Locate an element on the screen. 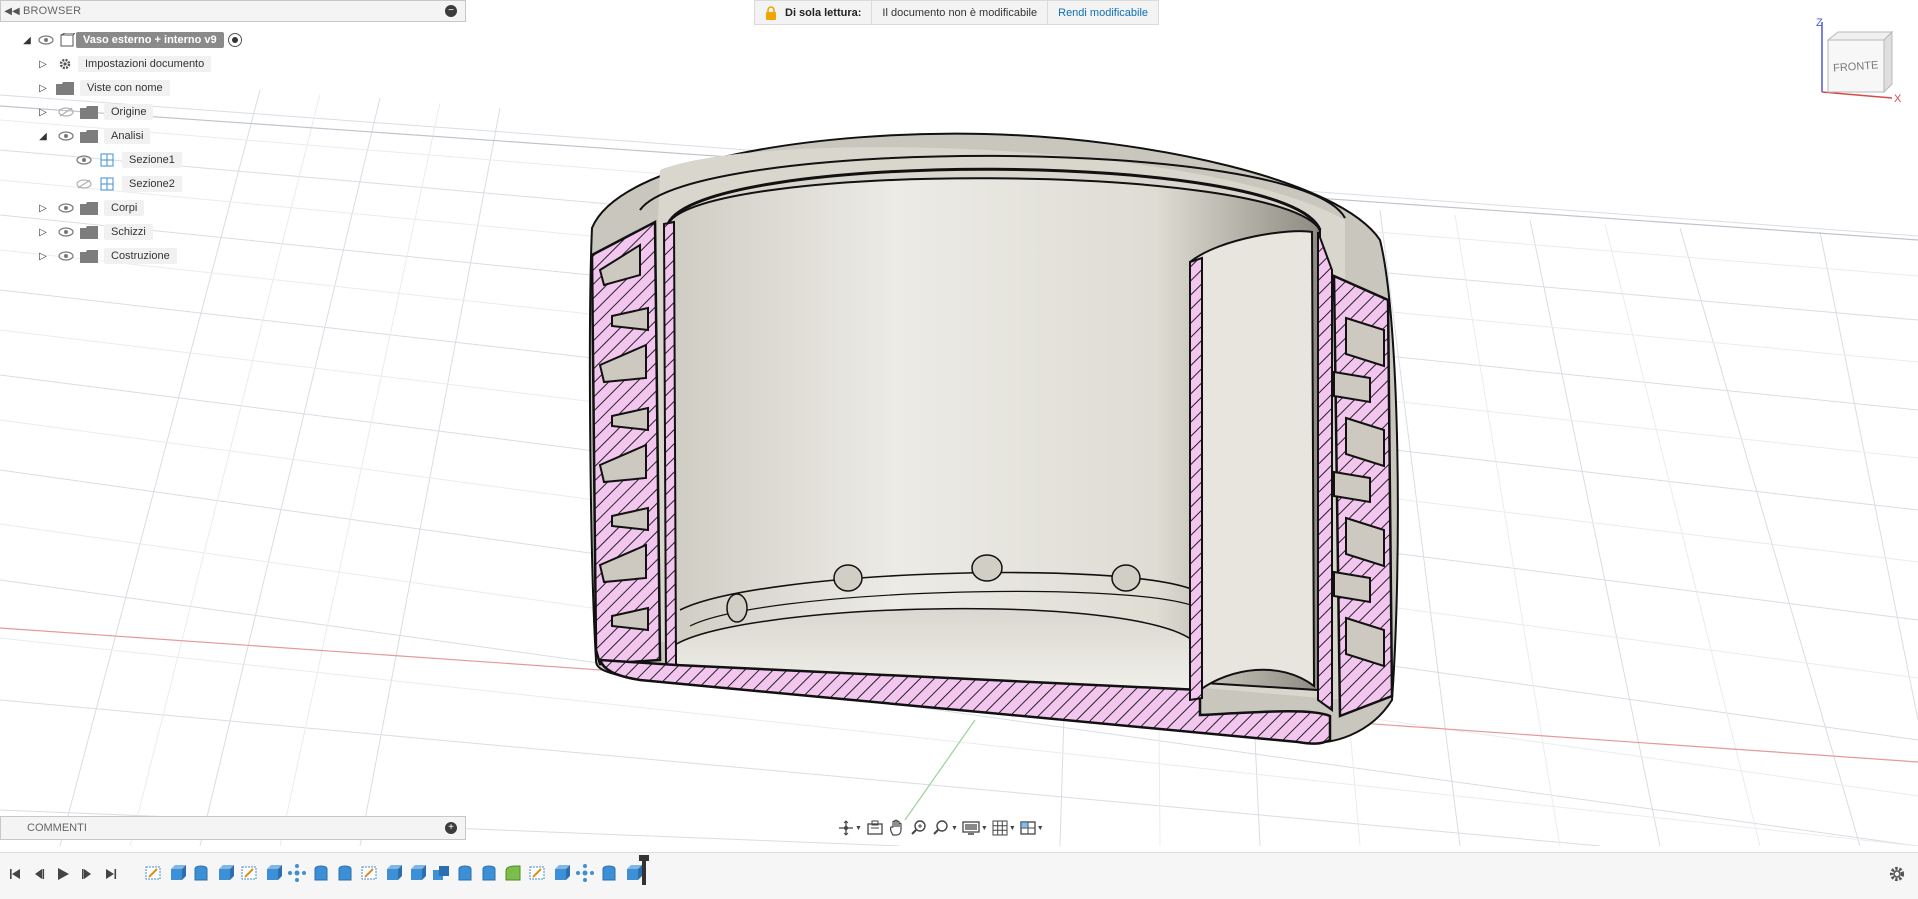 This screenshot has width=1918, height=899. grid-settings-button: ▼ is located at coordinates (1004, 828).